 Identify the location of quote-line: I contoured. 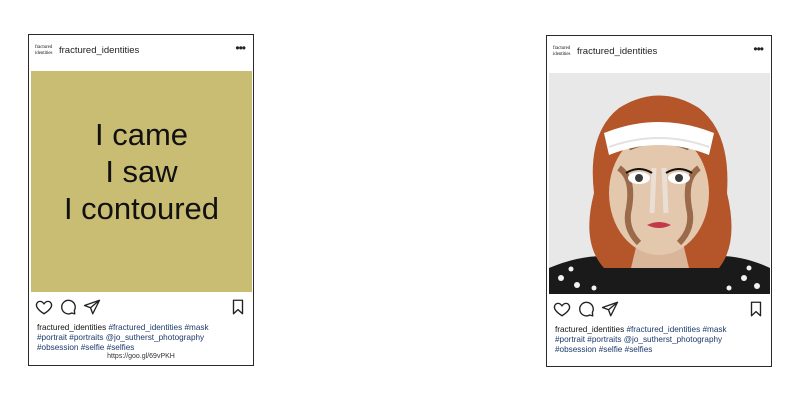
(141, 208).